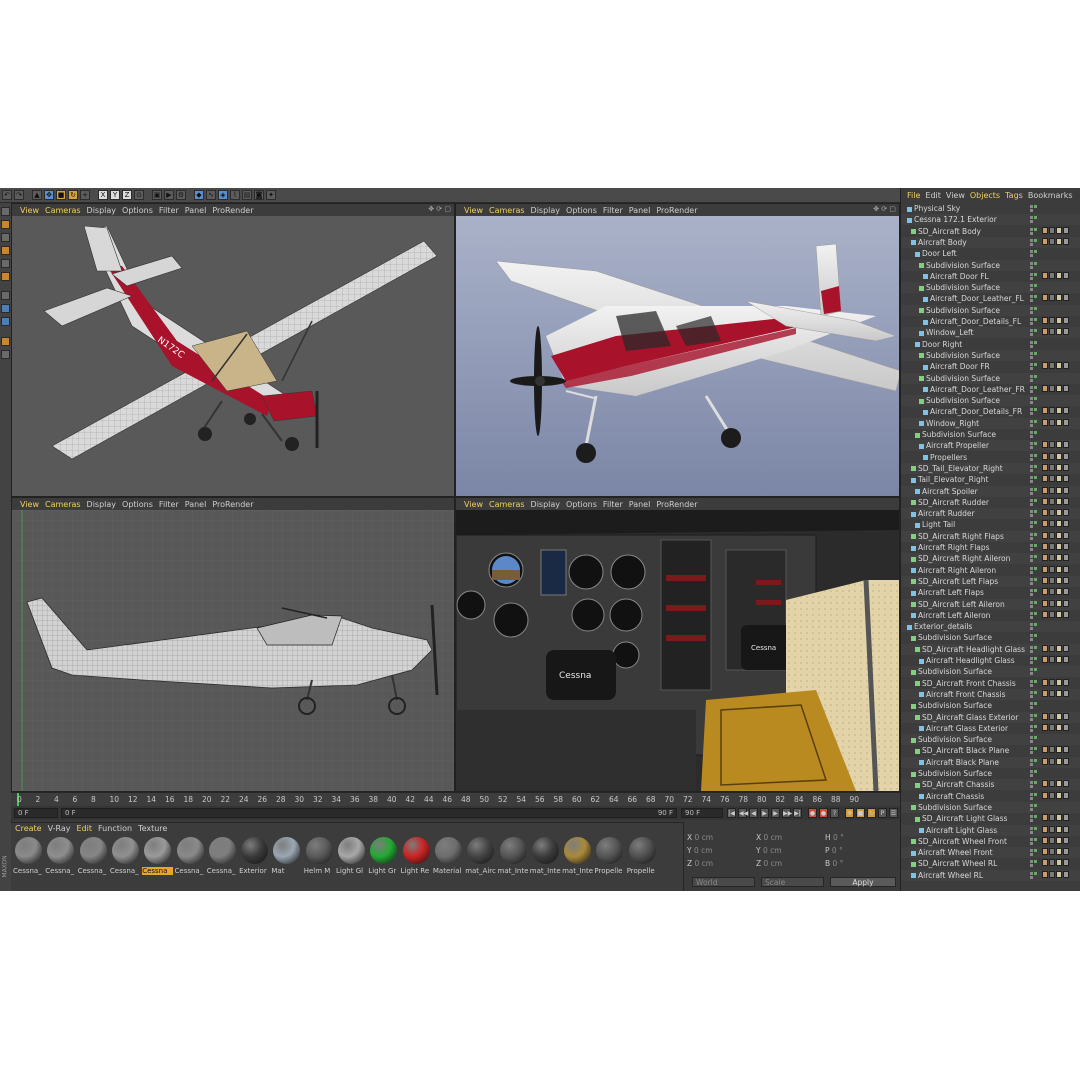 Image resolution: width=1080 pixels, height=1080 pixels. Describe the element at coordinates (990, 514) in the screenshot. I see `object-row: Aircraft Rudder` at that location.